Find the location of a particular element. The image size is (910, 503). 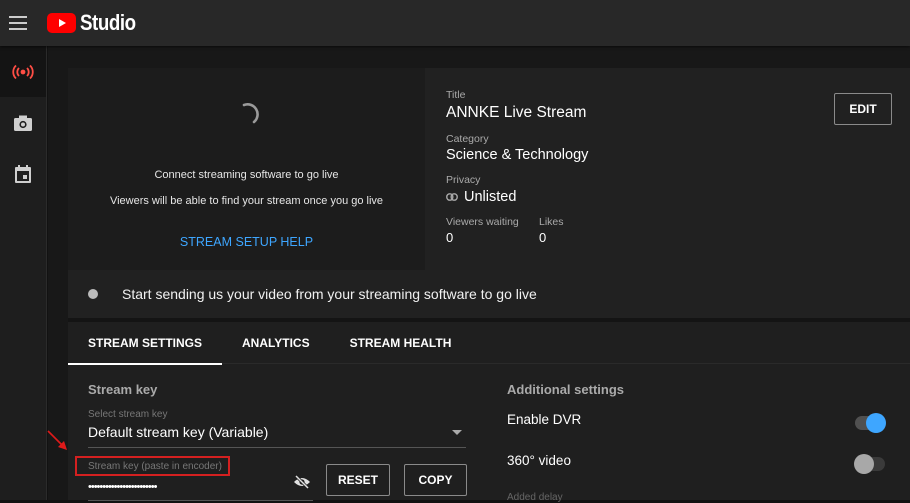

hamburger-menu-icon is located at coordinates (18, 23).